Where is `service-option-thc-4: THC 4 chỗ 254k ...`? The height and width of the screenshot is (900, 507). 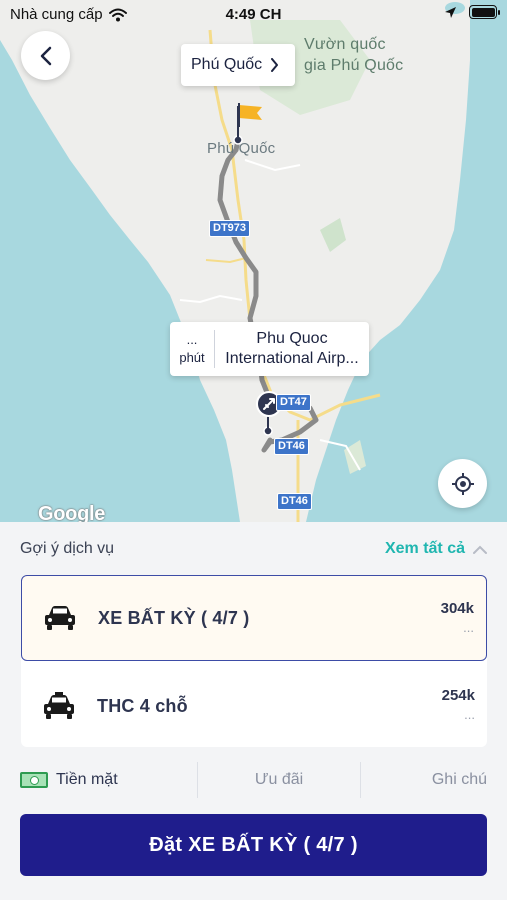 service-option-thc-4: THC 4 chỗ 254k ... is located at coordinates (254, 706).